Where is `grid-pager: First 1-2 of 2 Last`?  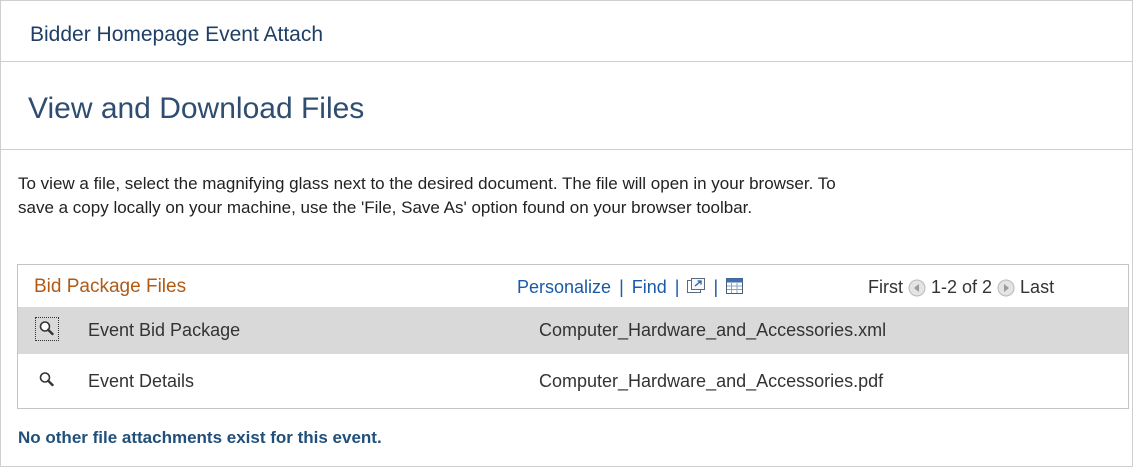
grid-pager: First 1-2 of 2 Last is located at coordinates (961, 287).